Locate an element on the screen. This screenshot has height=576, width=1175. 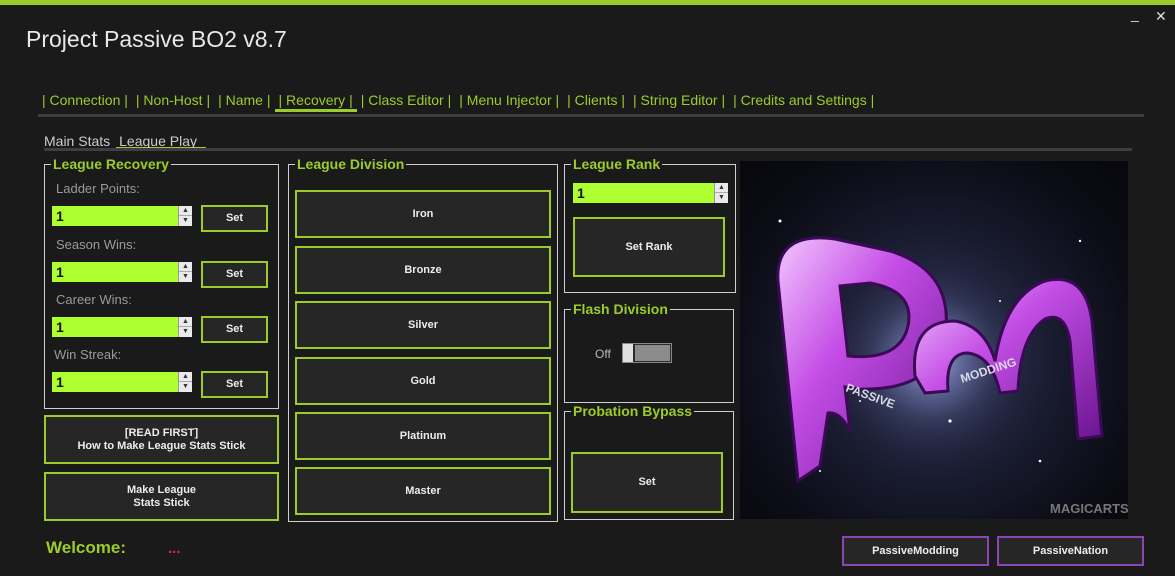
flash-division-toggle-label: Off is located at coordinates (603, 354).